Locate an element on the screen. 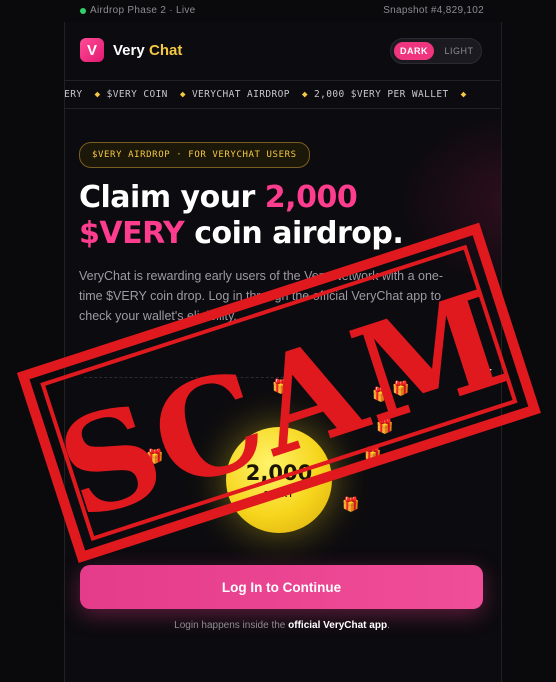 This screenshot has width=556, height=682. divider is located at coordinates (184, 377).